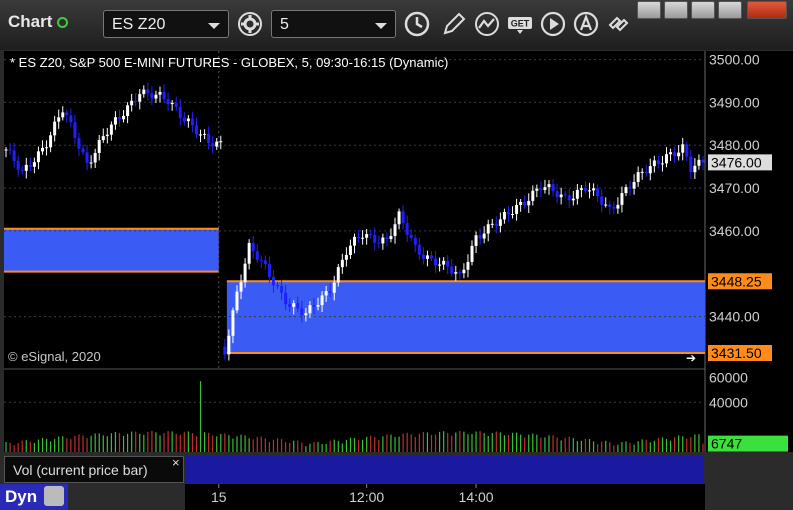  What do you see at coordinates (649, 10) in the screenshot?
I see `restore-icon` at bounding box center [649, 10].